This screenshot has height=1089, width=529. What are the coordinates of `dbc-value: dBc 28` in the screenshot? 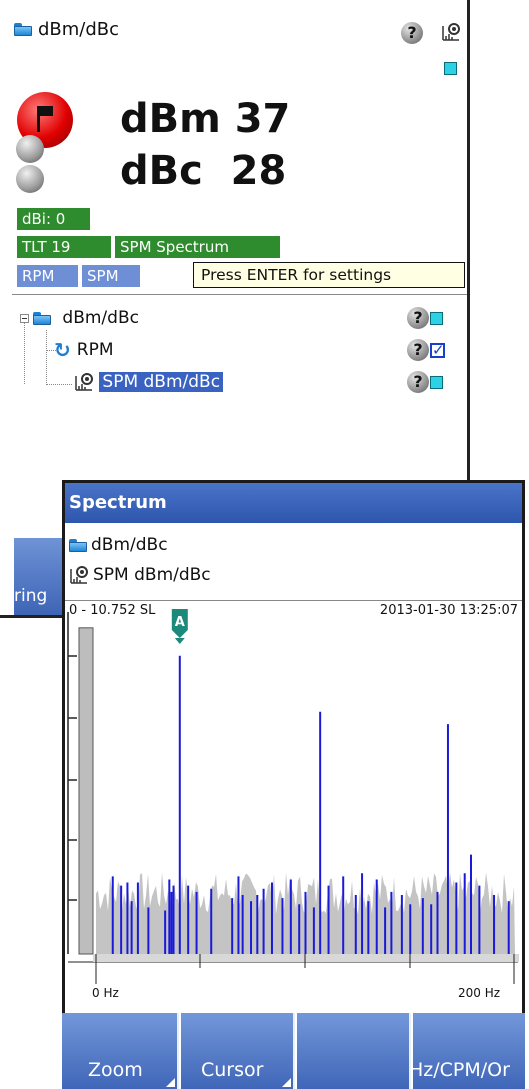 It's located at (203, 171).